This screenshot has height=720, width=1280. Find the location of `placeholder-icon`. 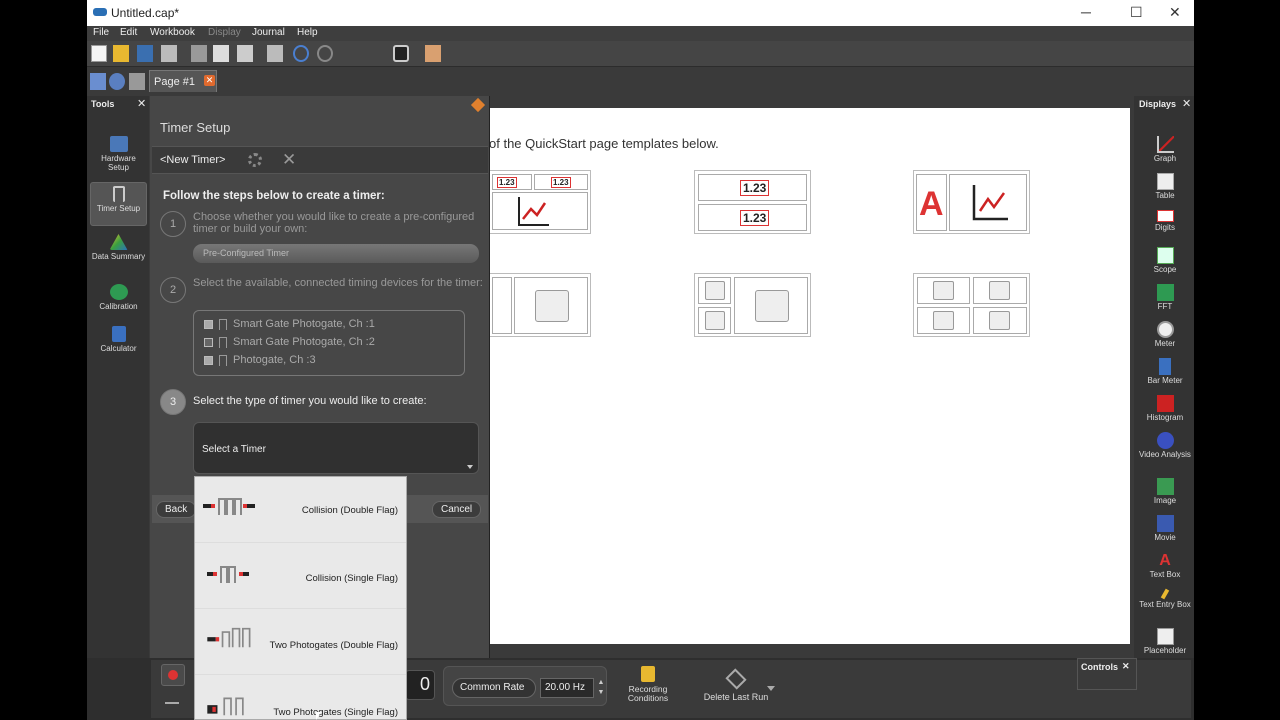

placeholder-icon is located at coordinates (943, 320).